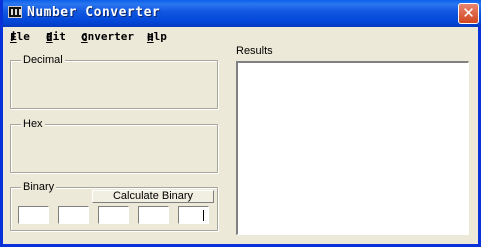  Describe the element at coordinates (243, 37) in the screenshot. I see `menu-bar: File Edit Converter Help` at that location.